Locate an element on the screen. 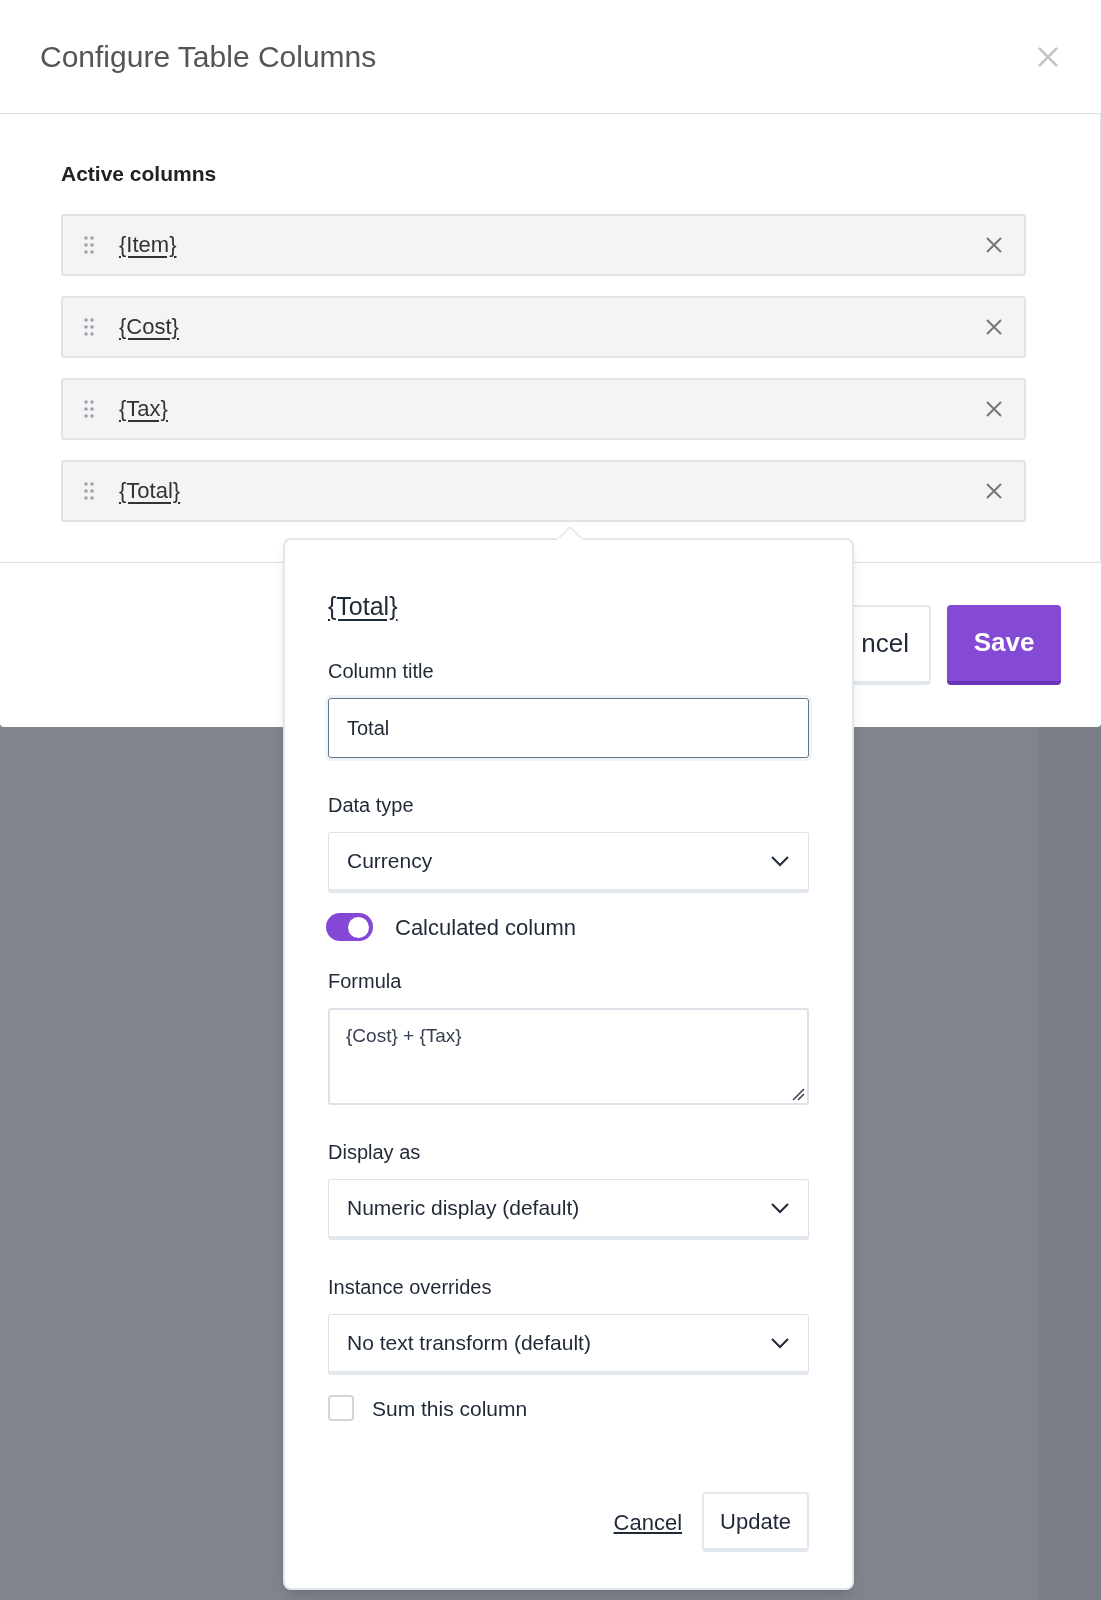 This screenshot has width=1101, height=1600. resize-handle-icon is located at coordinates (798, 1093).